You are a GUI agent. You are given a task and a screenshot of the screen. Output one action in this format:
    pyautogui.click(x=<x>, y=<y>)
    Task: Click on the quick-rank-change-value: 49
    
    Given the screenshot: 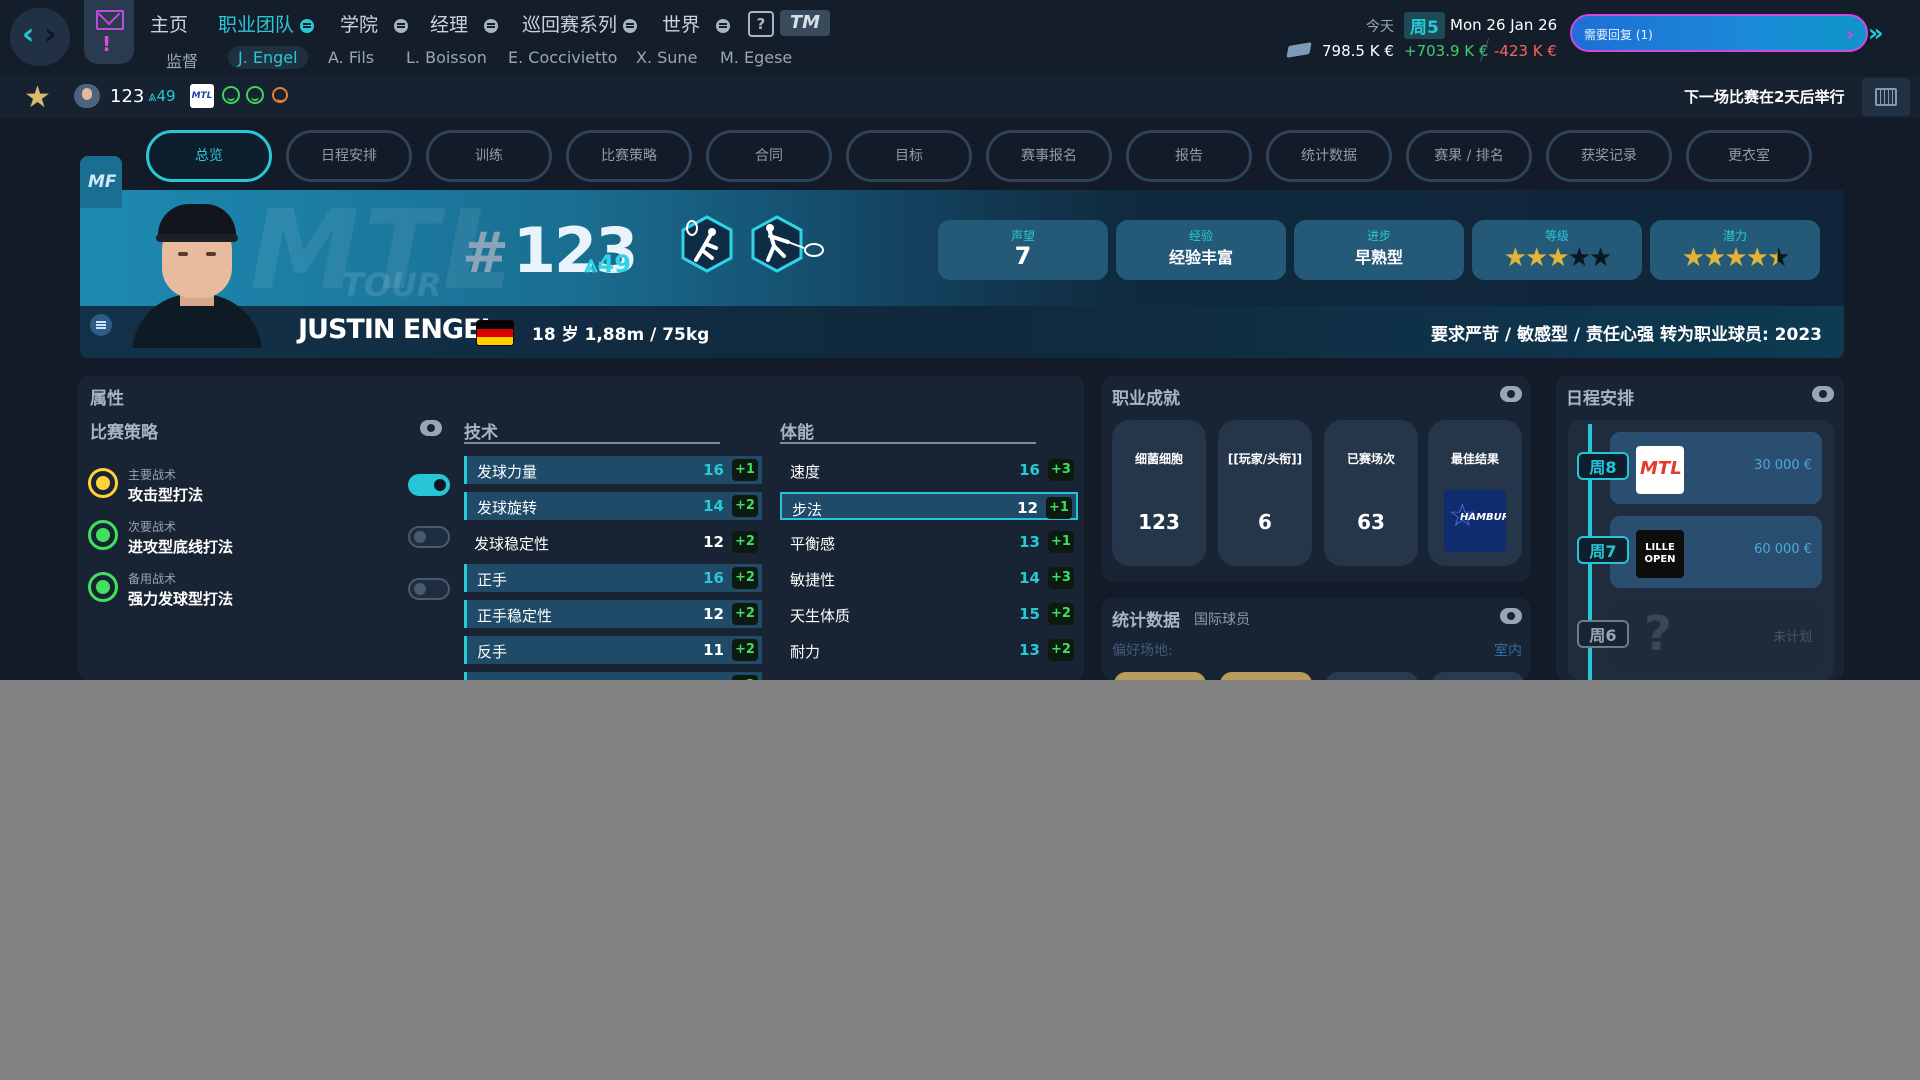 What is the action you would take?
    pyautogui.click(x=166, y=96)
    